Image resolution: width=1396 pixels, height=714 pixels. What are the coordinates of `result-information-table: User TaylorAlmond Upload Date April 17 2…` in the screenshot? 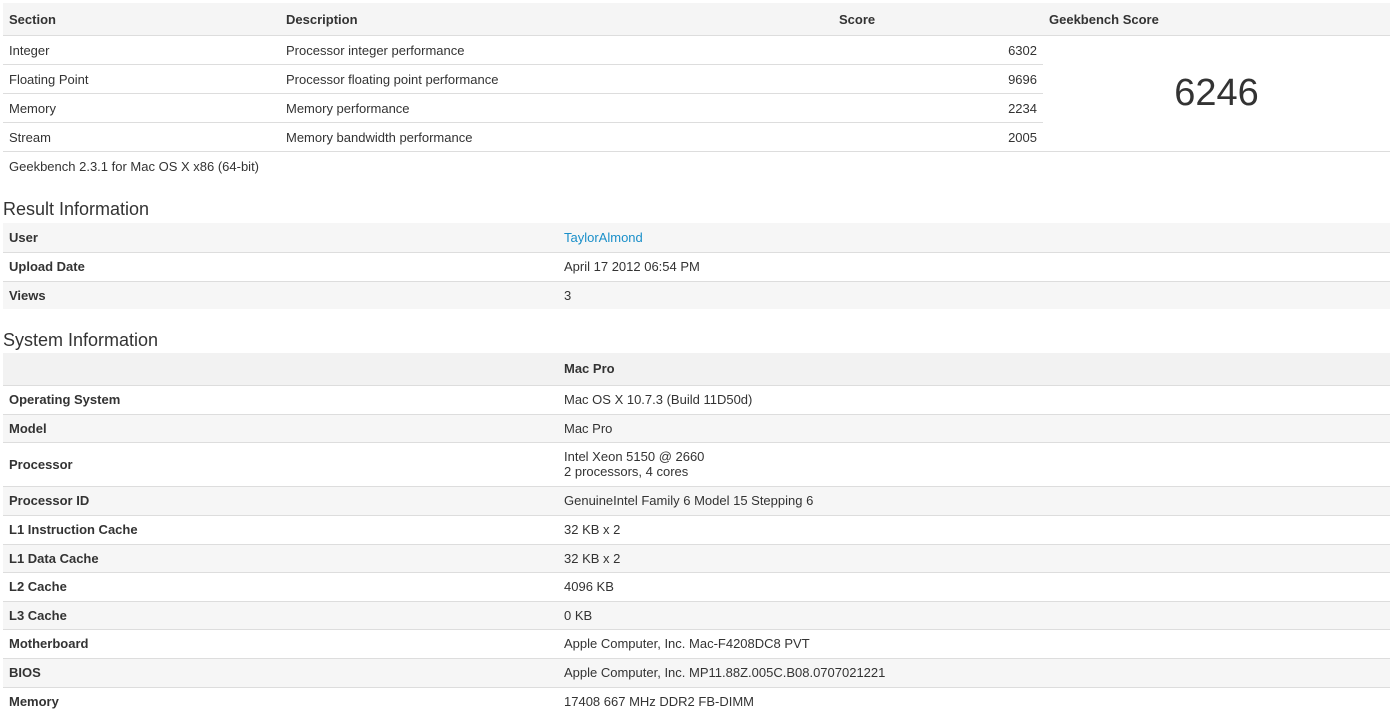 It's located at (696, 266).